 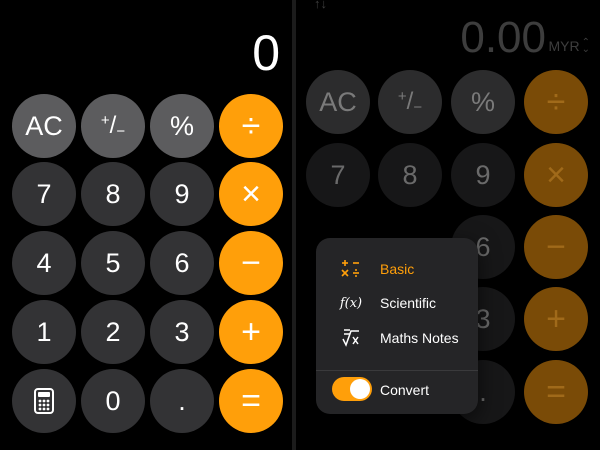 I want to click on menu-item-scientific: f(x) Scientific, so click(x=397, y=303).